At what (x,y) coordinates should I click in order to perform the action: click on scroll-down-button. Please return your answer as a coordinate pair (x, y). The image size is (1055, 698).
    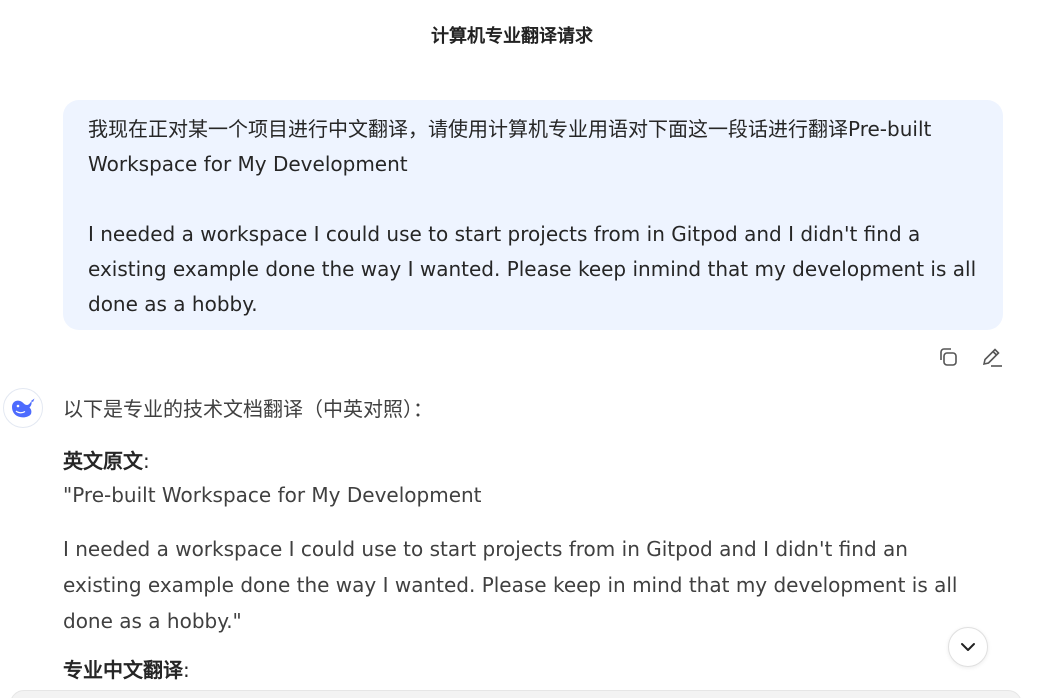
    Looking at the image, I should click on (968, 647).